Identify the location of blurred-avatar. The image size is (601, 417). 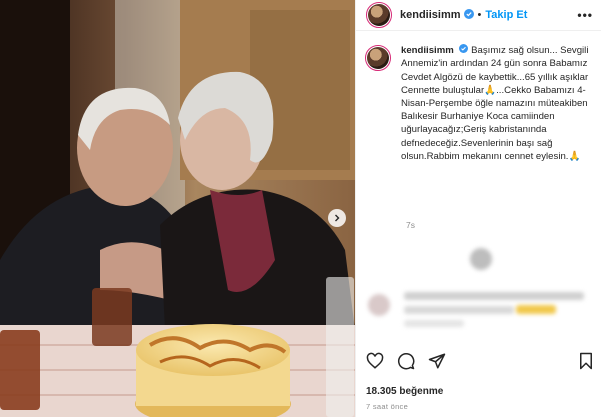
(481, 259).